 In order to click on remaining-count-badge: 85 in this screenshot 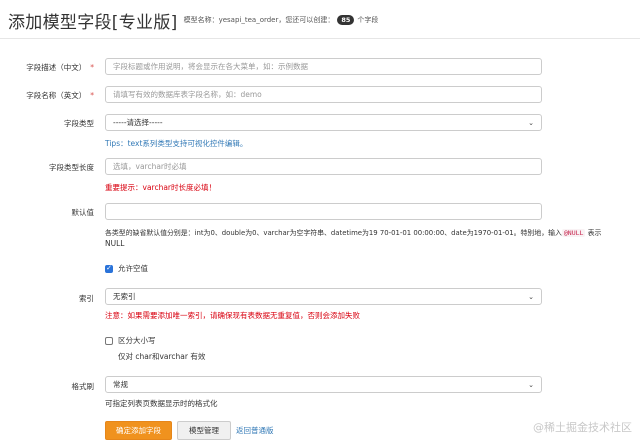, I will do `click(346, 20)`.